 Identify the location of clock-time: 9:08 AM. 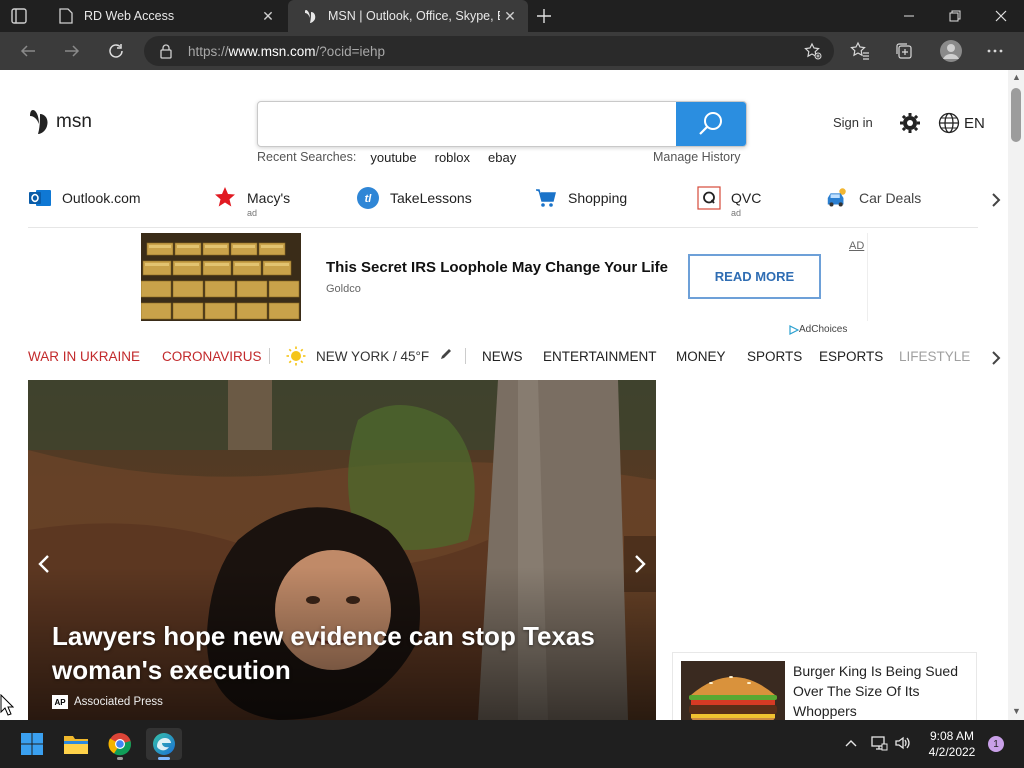
(952, 736).